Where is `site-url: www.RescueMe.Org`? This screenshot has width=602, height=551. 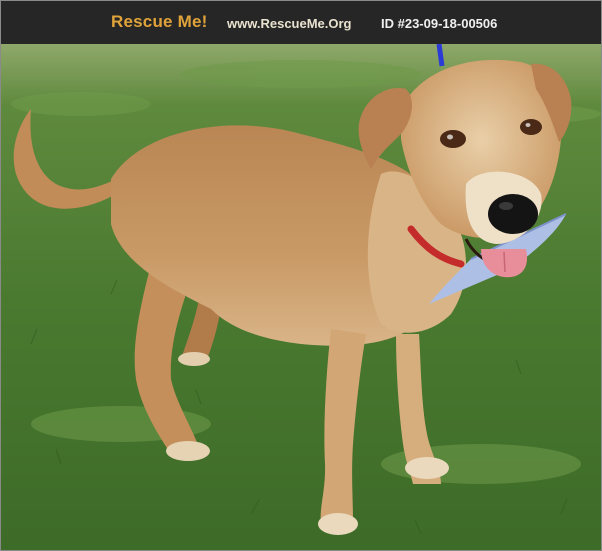
site-url: www.RescueMe.Org is located at coordinates (289, 23).